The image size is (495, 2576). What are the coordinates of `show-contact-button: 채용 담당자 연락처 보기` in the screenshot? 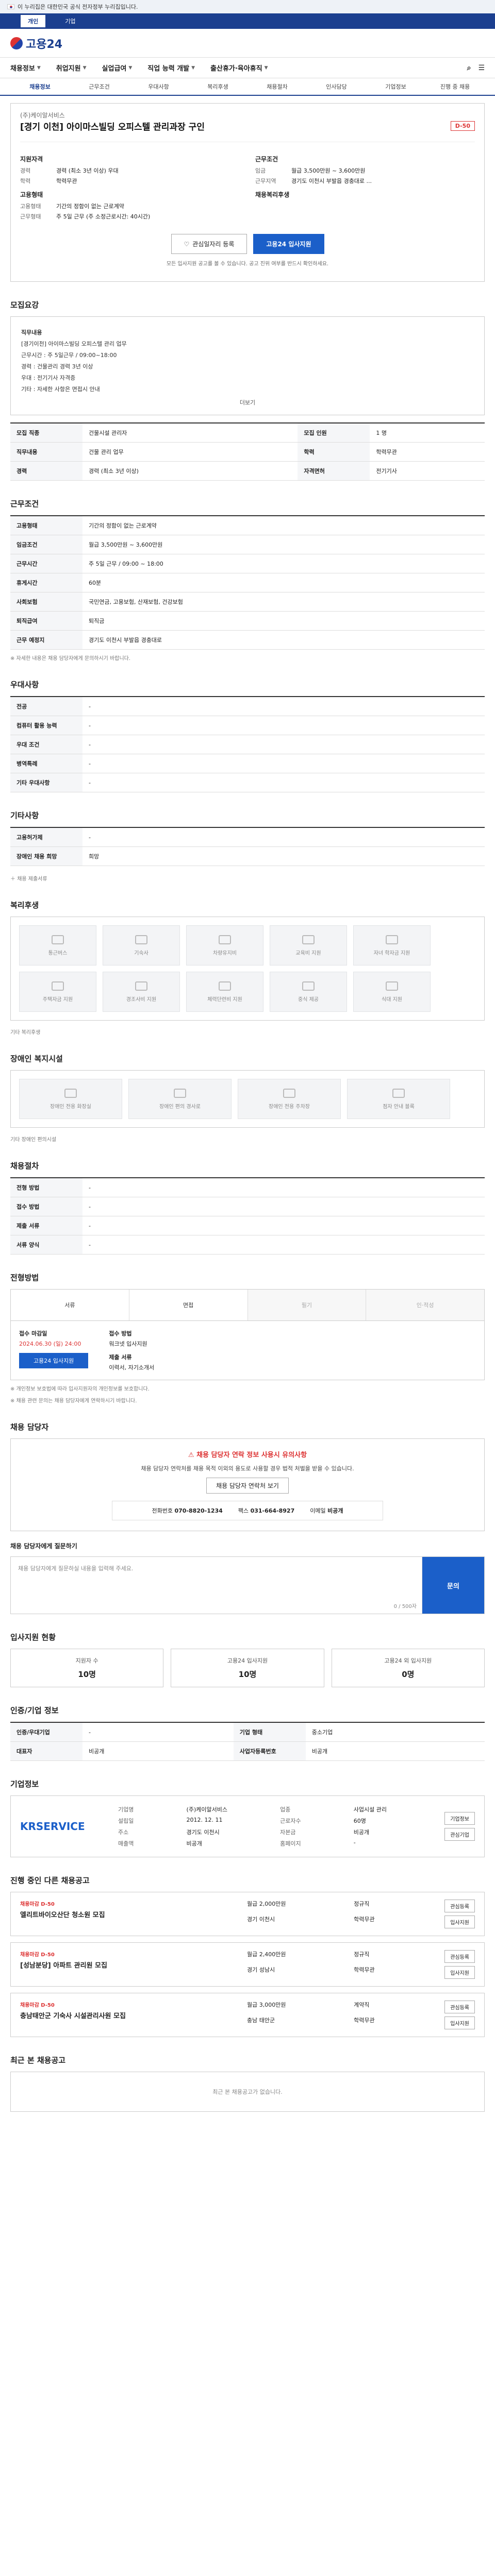 It's located at (247, 1486).